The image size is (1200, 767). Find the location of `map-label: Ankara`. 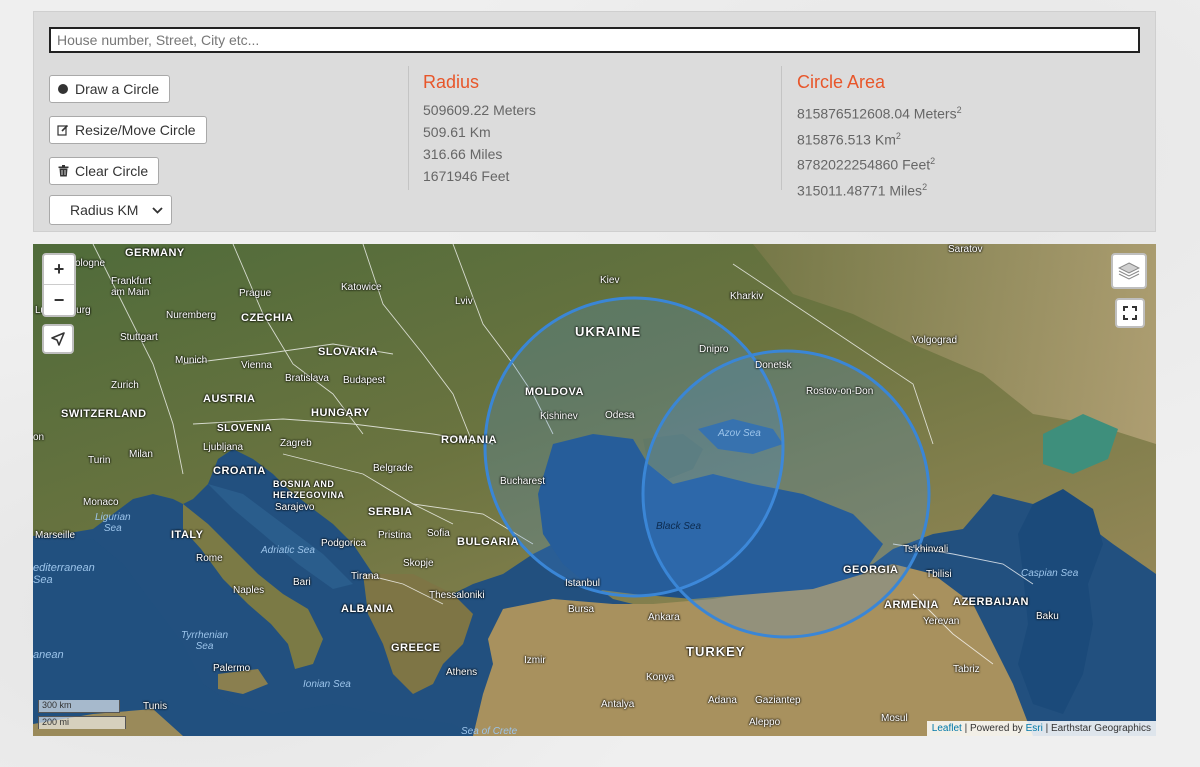

map-label: Ankara is located at coordinates (664, 617).